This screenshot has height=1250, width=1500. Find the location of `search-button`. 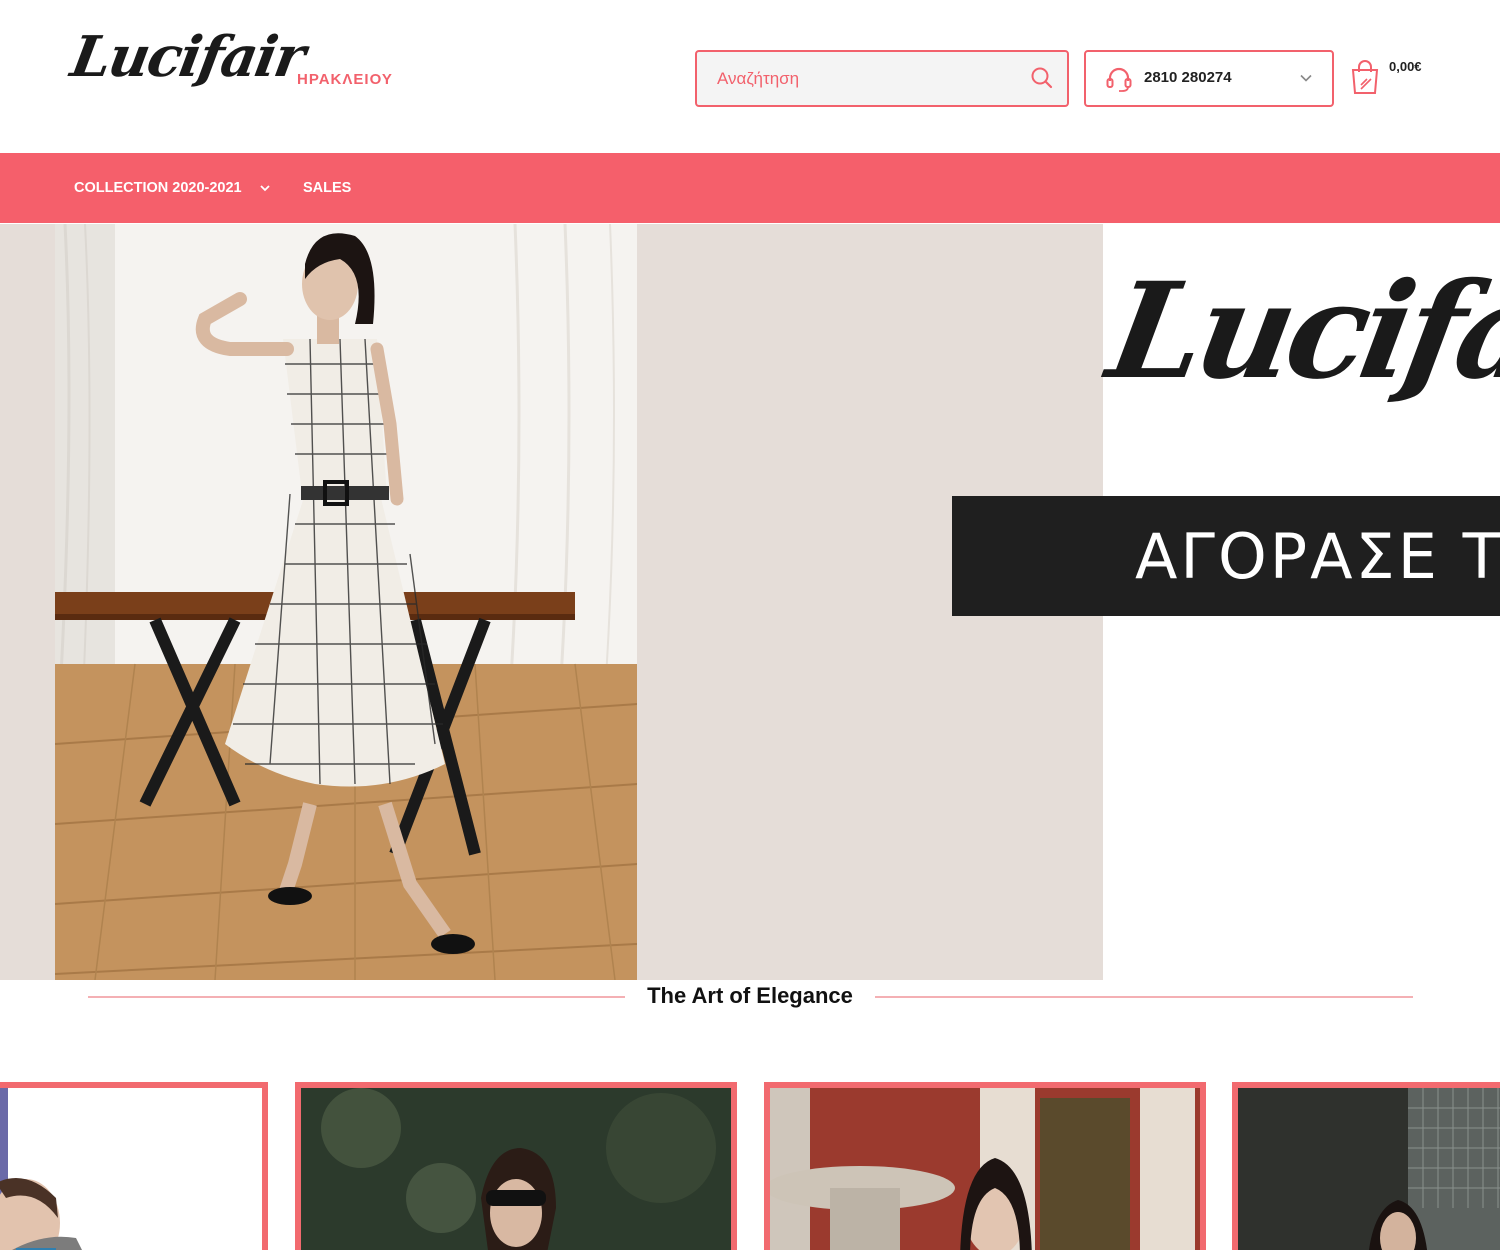

search-button is located at coordinates (1042, 78).